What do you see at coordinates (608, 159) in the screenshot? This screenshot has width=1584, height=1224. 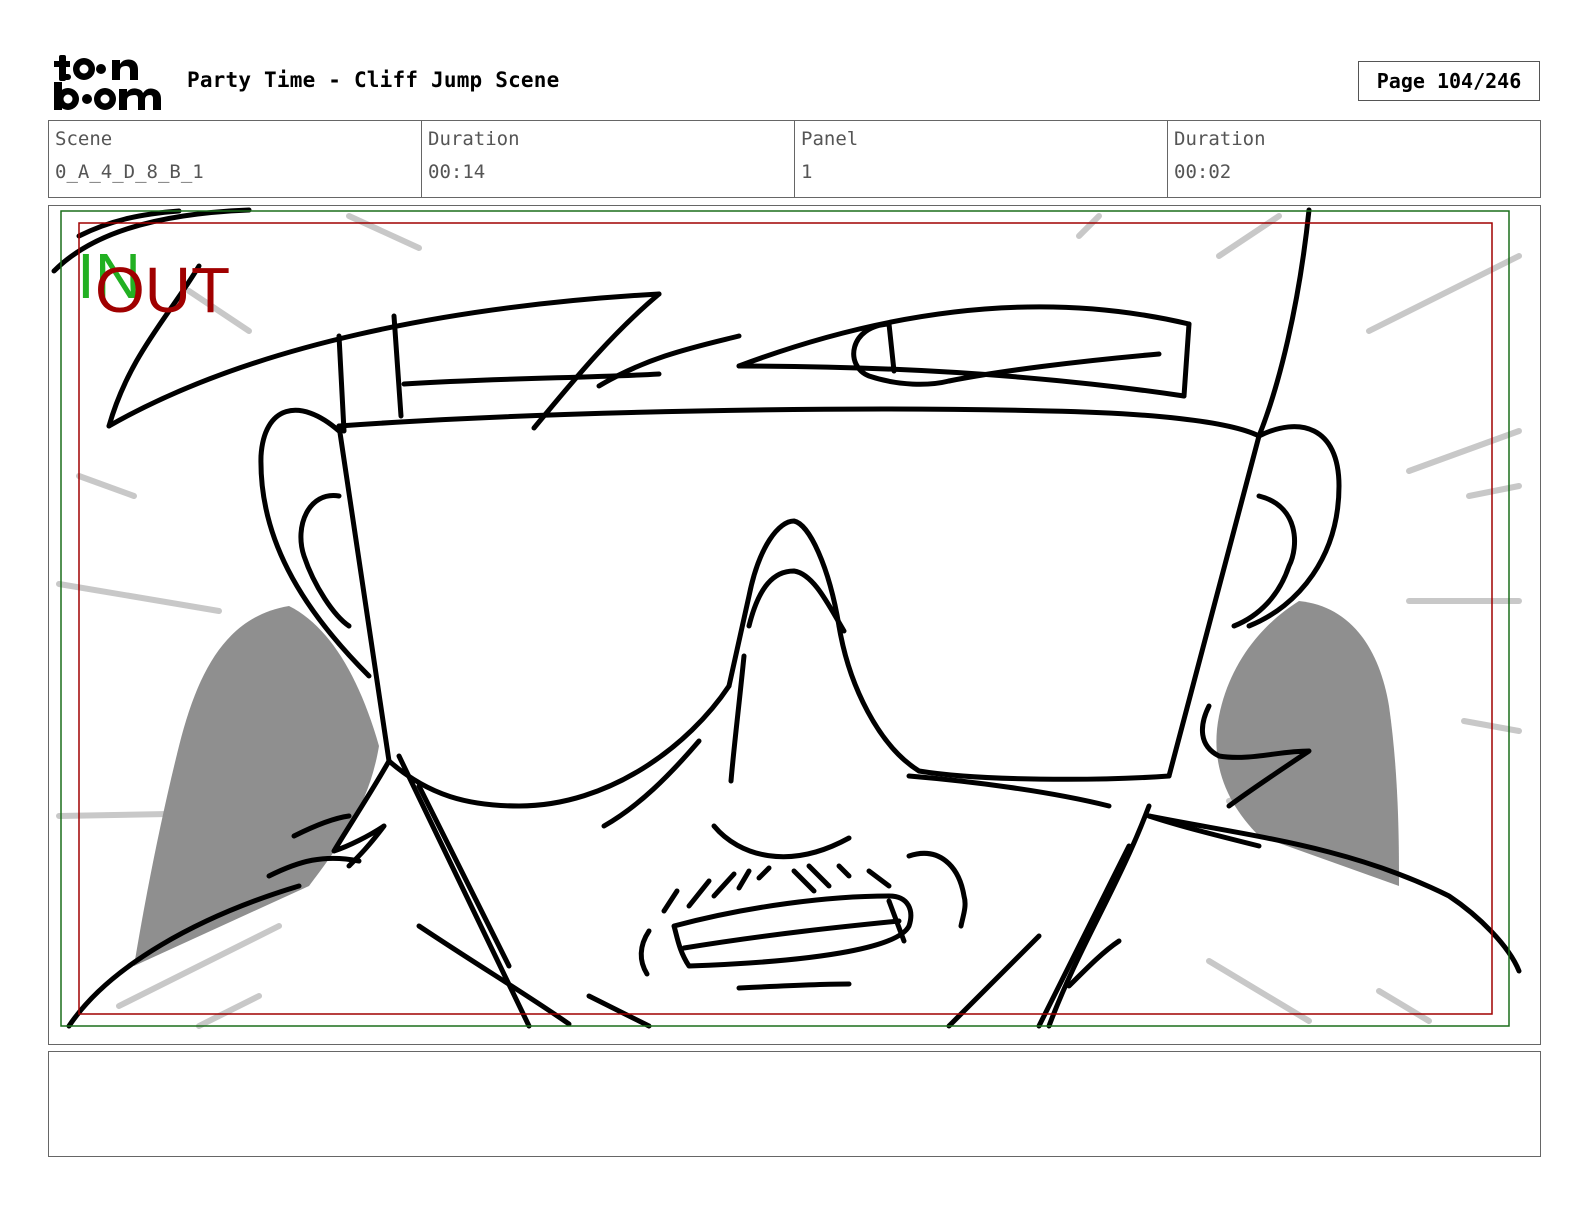 I see `scene-duration-cell: Duration 00:14` at bounding box center [608, 159].